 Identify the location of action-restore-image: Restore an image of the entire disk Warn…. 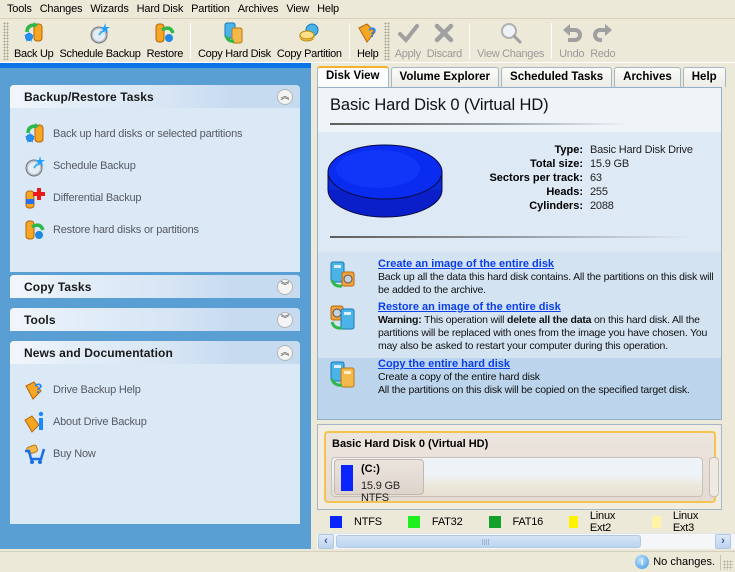
(523, 327).